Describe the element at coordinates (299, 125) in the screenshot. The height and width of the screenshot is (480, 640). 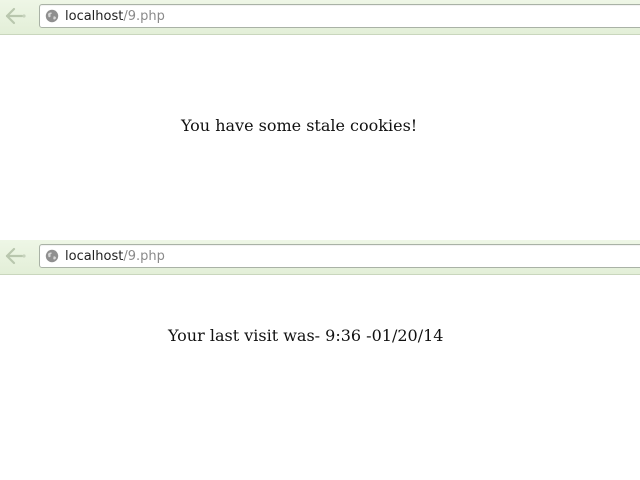
I see `page-message: You have some stale cookies!` at that location.